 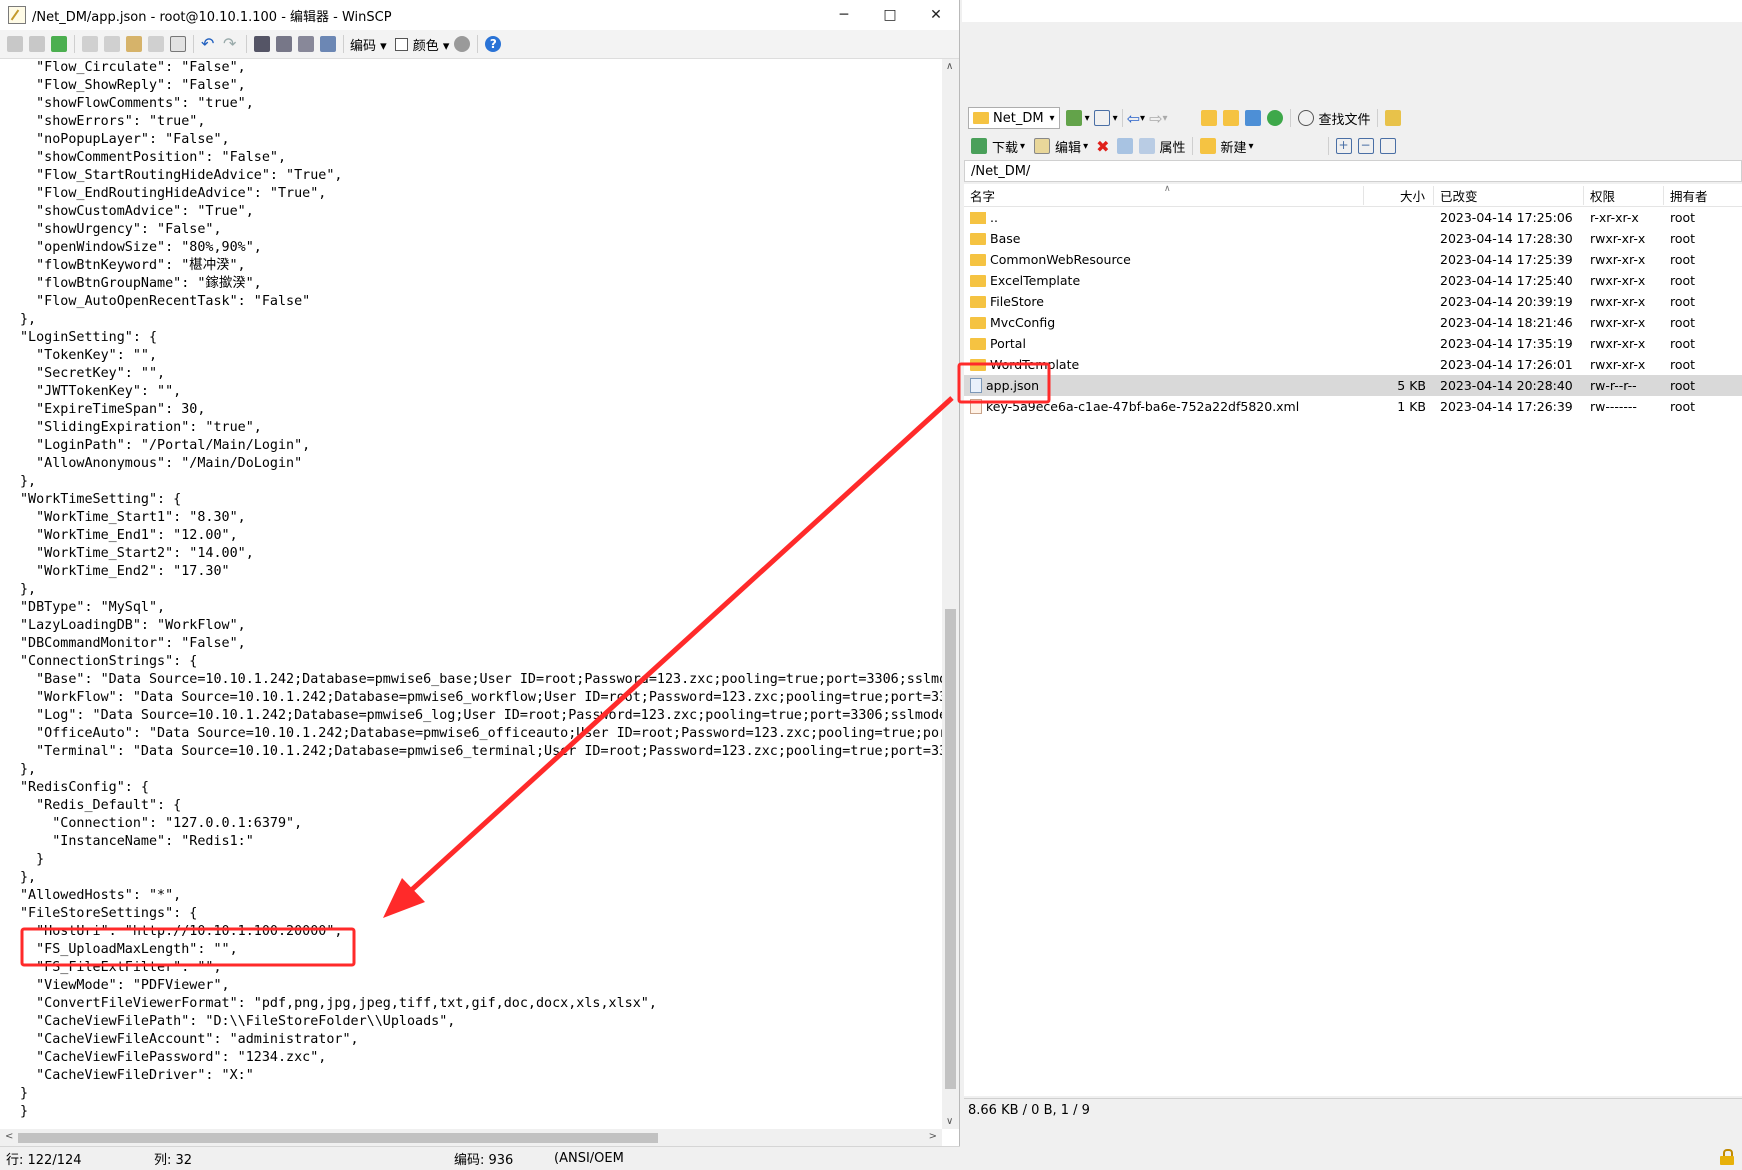 I want to click on location-dropdown: Net_DM ▾, so click(x=1014, y=118).